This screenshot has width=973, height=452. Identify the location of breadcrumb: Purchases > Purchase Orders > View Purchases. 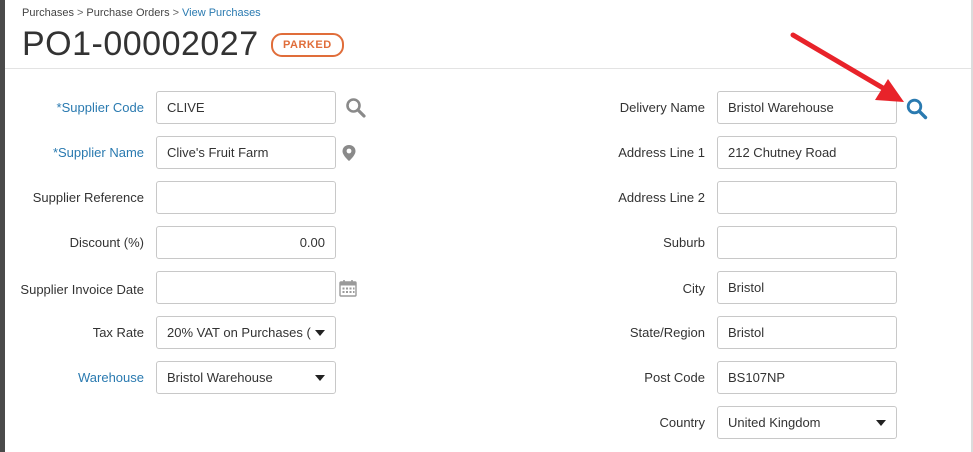
(141, 13).